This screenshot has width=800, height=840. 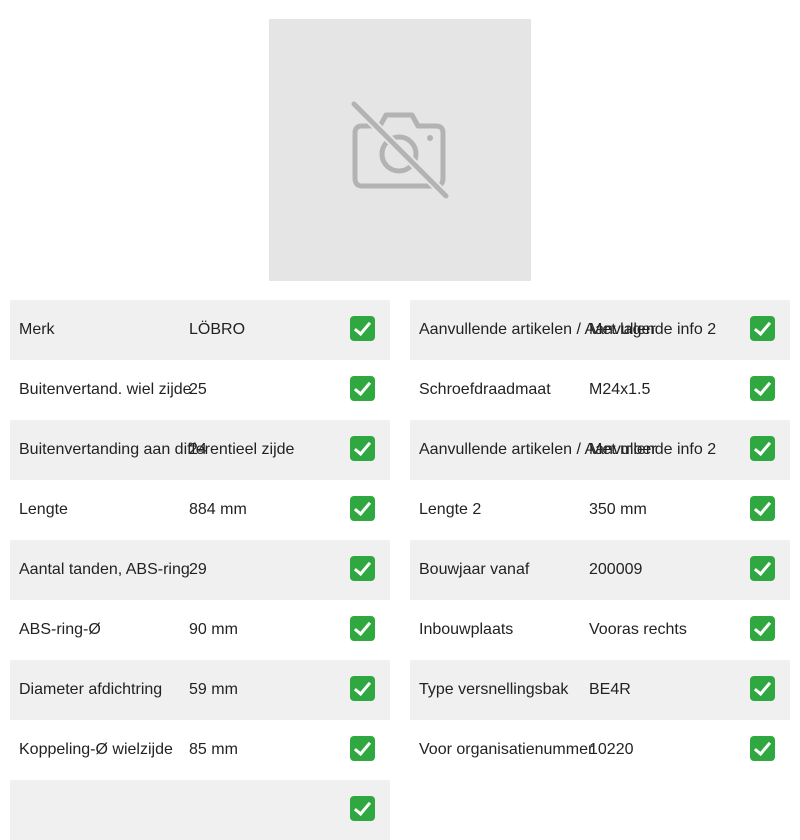 I want to click on spec-label: ABS-ring-Ø, so click(x=60, y=629).